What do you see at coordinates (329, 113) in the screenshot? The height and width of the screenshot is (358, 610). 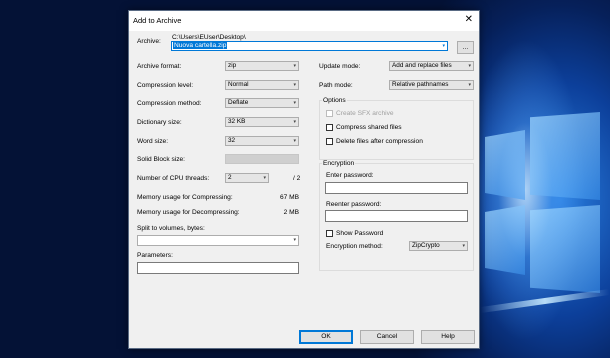 I see `create-sfx-checkbox` at bounding box center [329, 113].